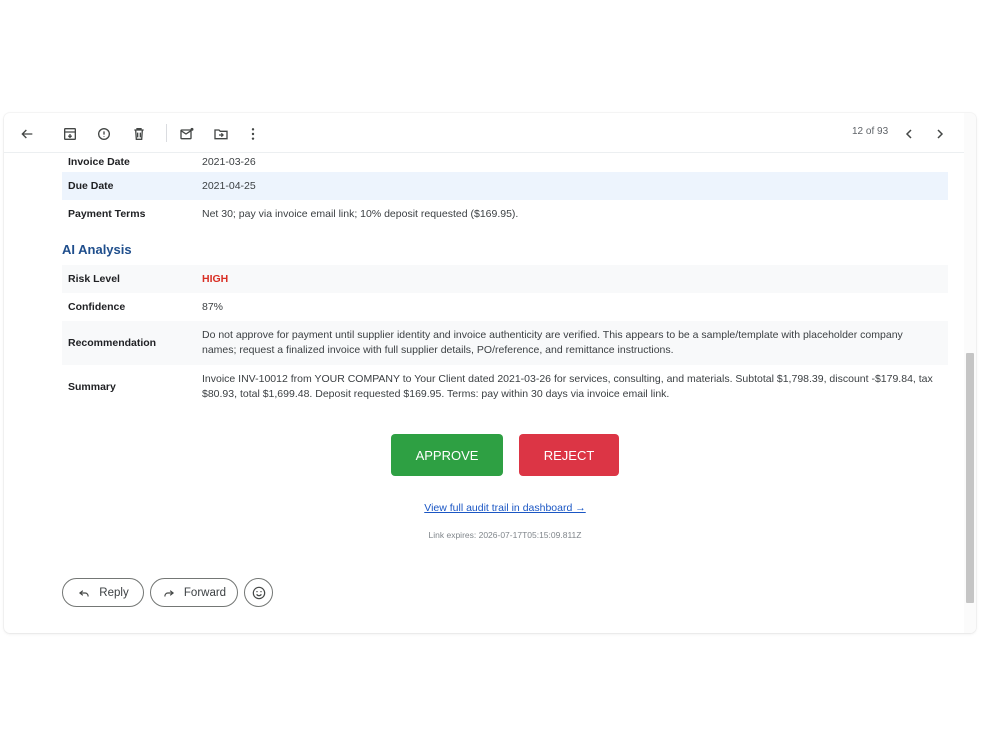 The height and width of the screenshot is (750, 1000). Describe the element at coordinates (187, 134) in the screenshot. I see `mark-unread-icon` at that location.